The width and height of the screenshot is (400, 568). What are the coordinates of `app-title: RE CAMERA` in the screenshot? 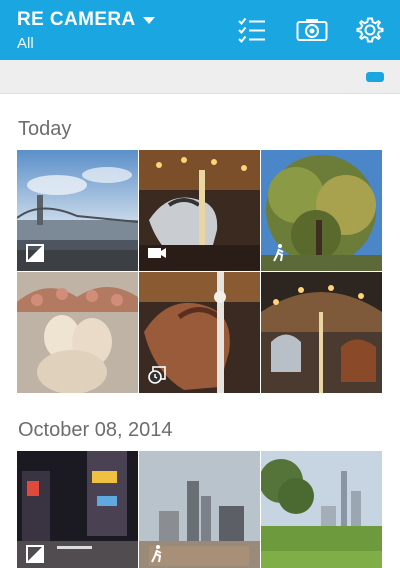 It's located at (76, 20).